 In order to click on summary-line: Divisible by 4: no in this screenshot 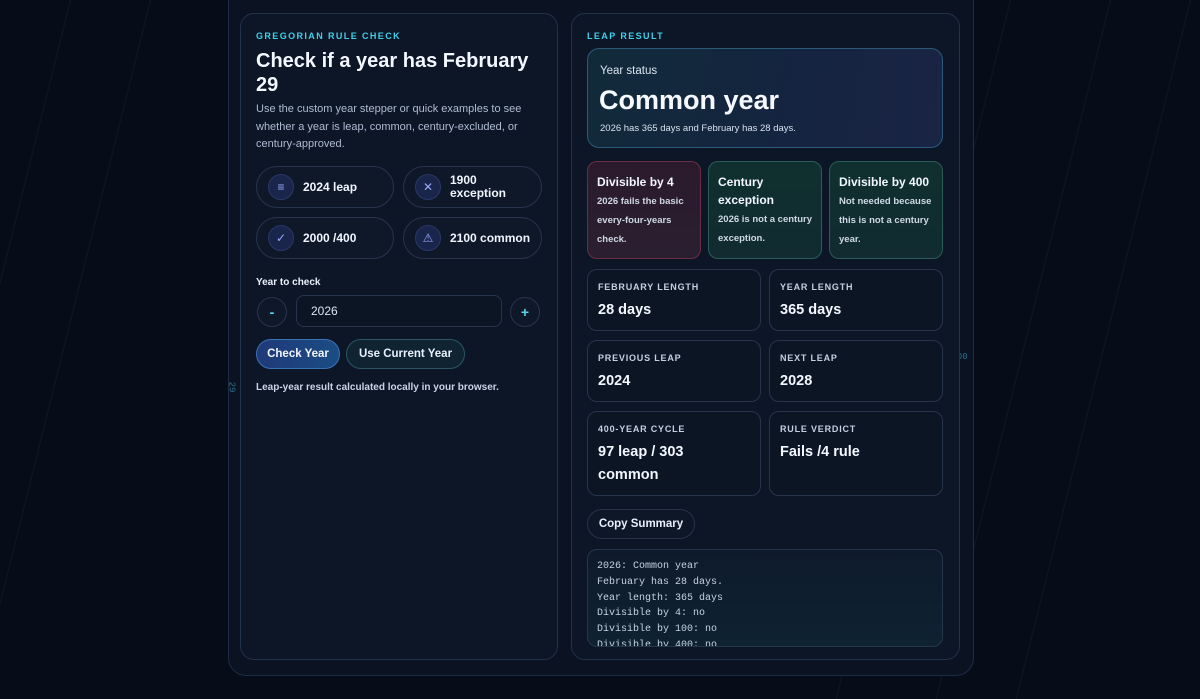, I will do `click(651, 614)`.